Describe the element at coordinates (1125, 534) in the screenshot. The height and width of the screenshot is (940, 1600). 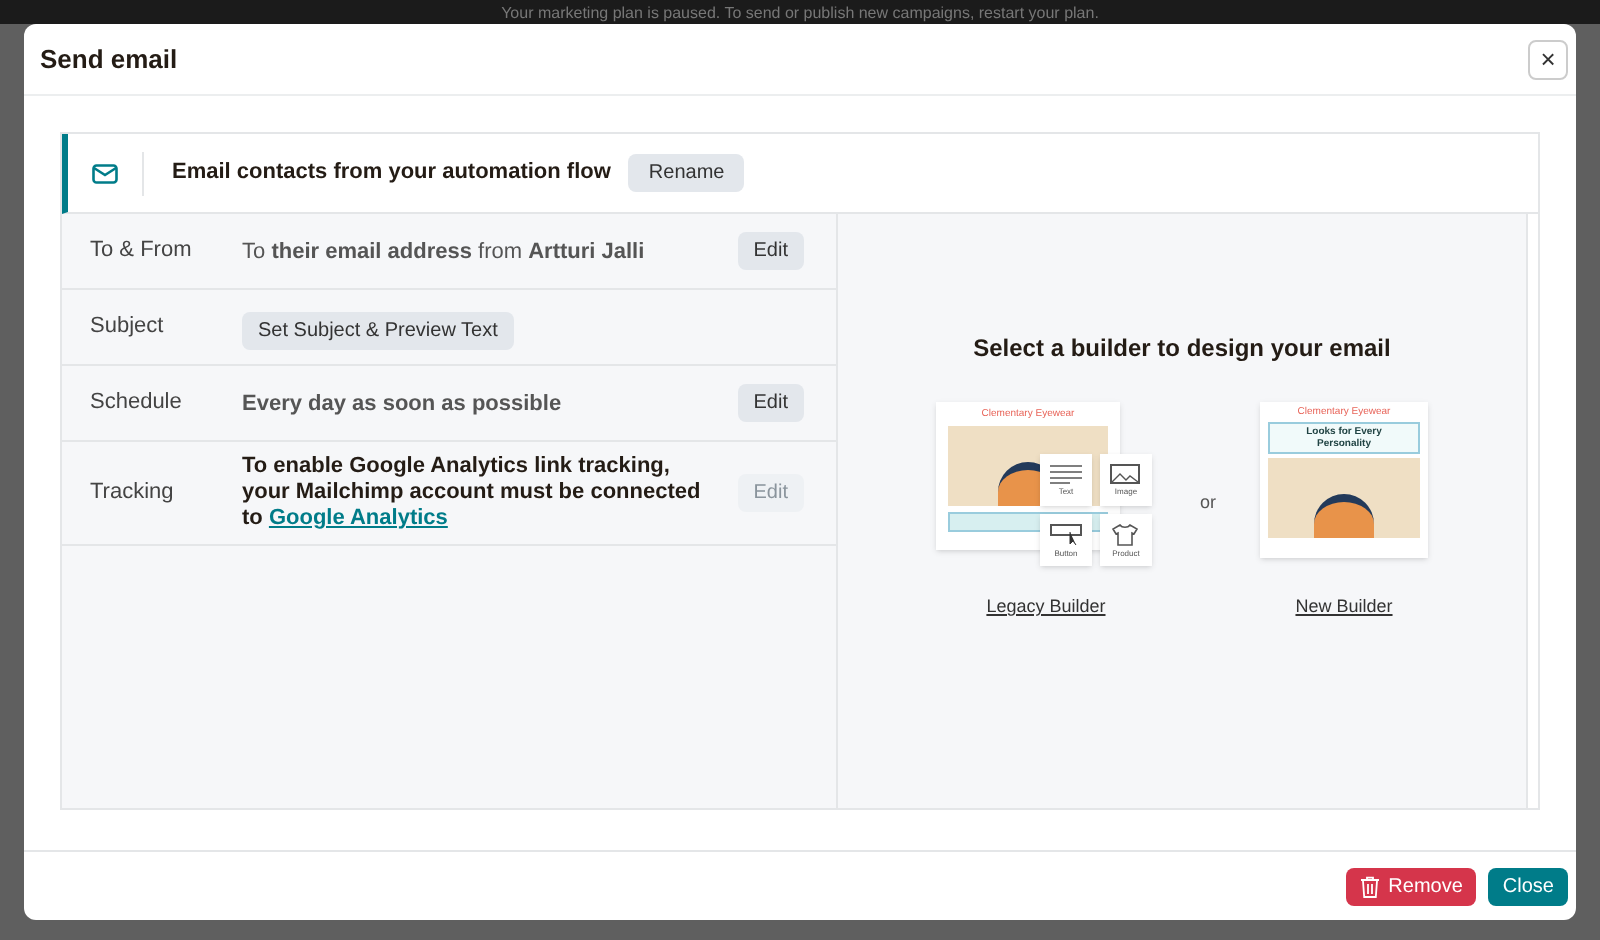
I see `shirt-icon` at that location.